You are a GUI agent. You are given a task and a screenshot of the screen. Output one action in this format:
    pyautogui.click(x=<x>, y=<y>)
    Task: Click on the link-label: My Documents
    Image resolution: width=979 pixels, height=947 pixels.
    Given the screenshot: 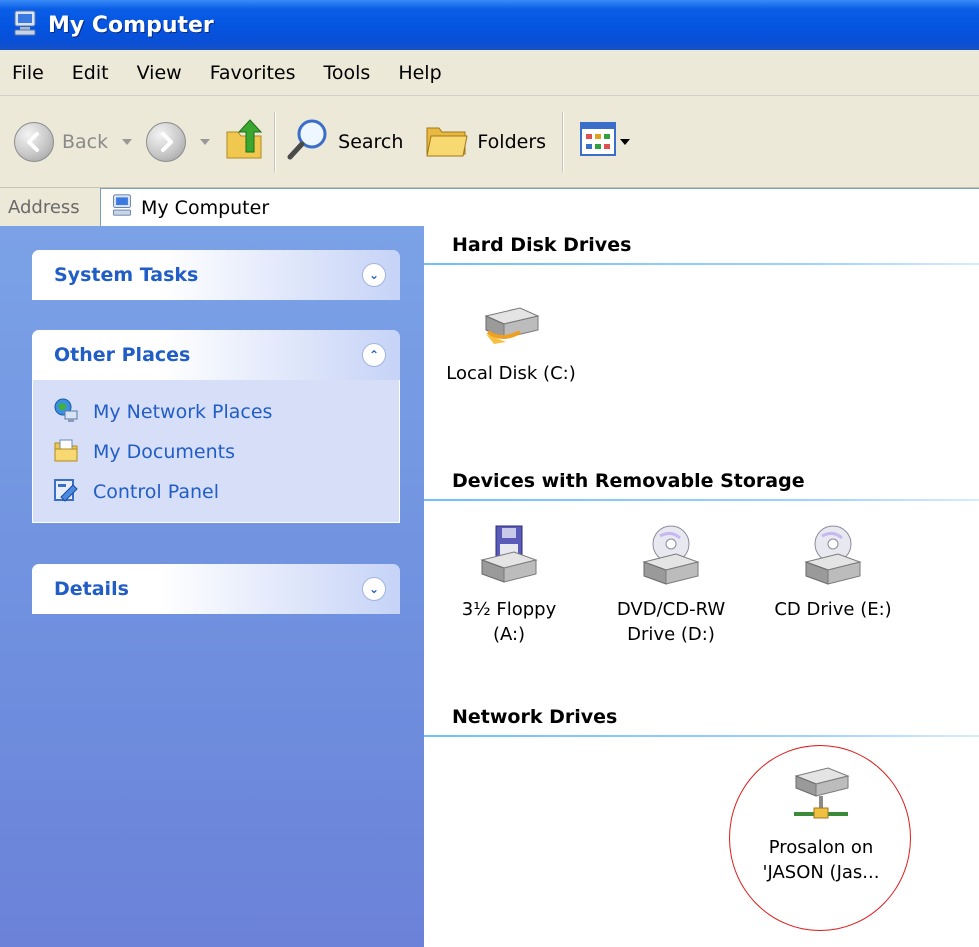 What is the action you would take?
    pyautogui.click(x=164, y=452)
    